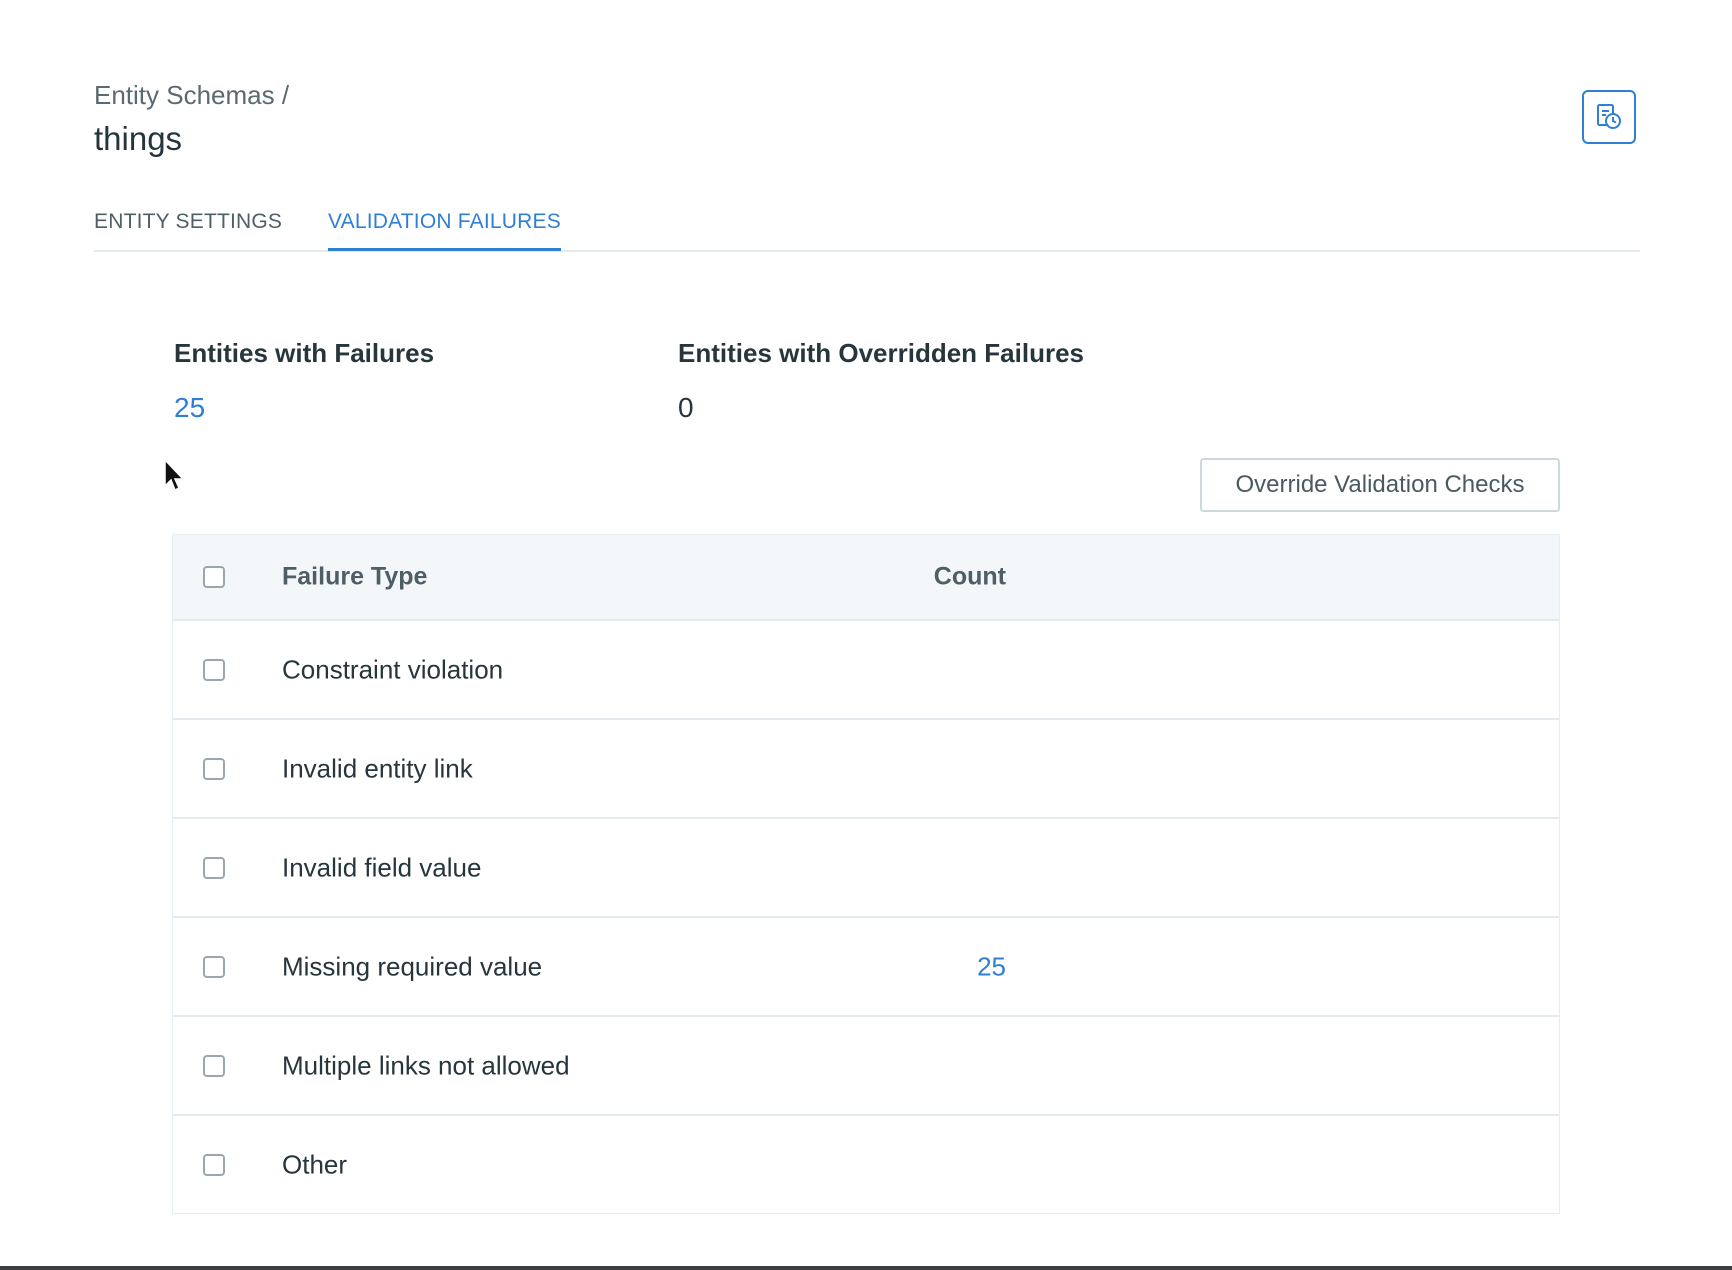 This screenshot has width=1732, height=1270. Describe the element at coordinates (866, 1066) in the screenshot. I see `table-row: Multiple links not allowed` at that location.